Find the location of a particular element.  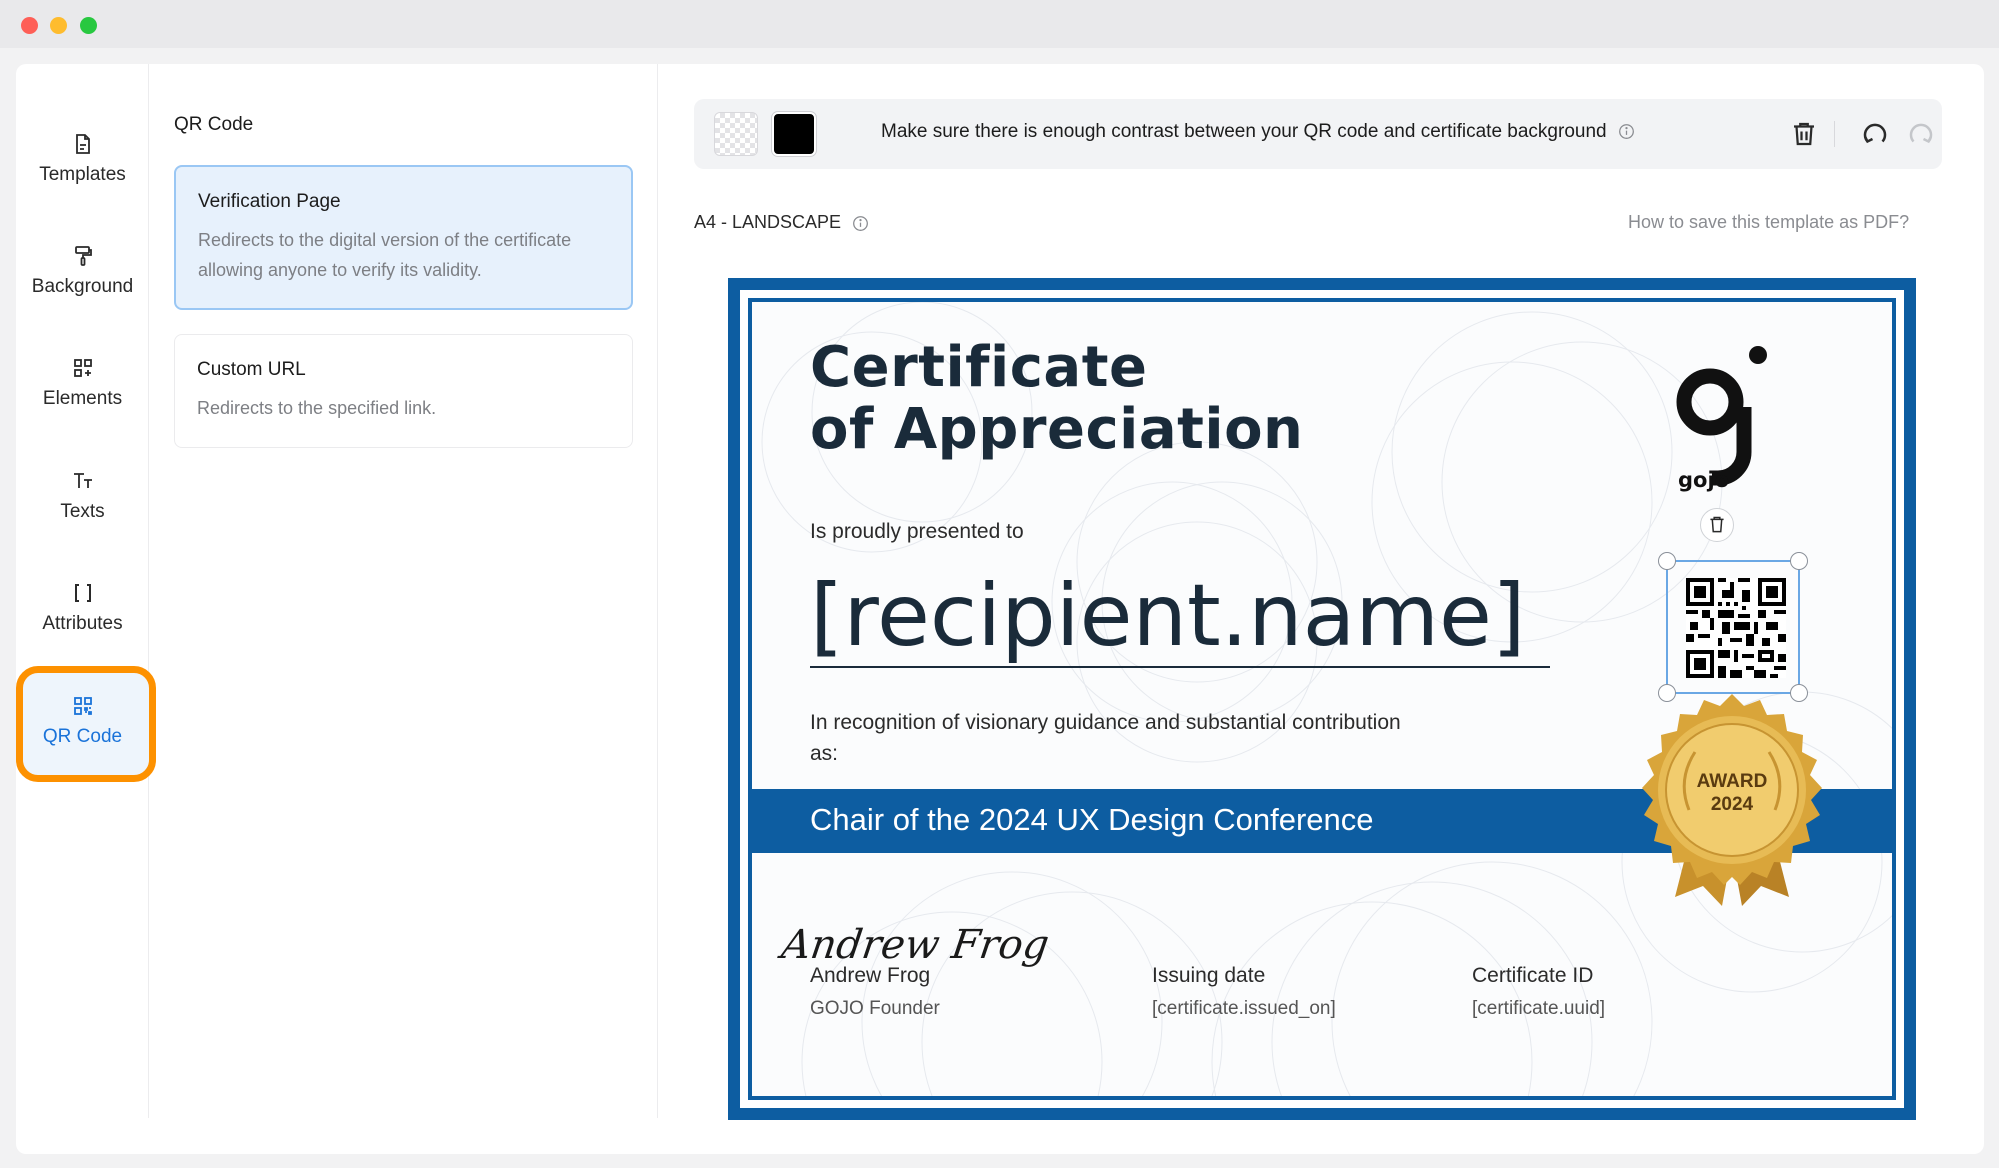

issuing-date-block: Issuing date [certificate.issued_on] is located at coordinates (1244, 992).